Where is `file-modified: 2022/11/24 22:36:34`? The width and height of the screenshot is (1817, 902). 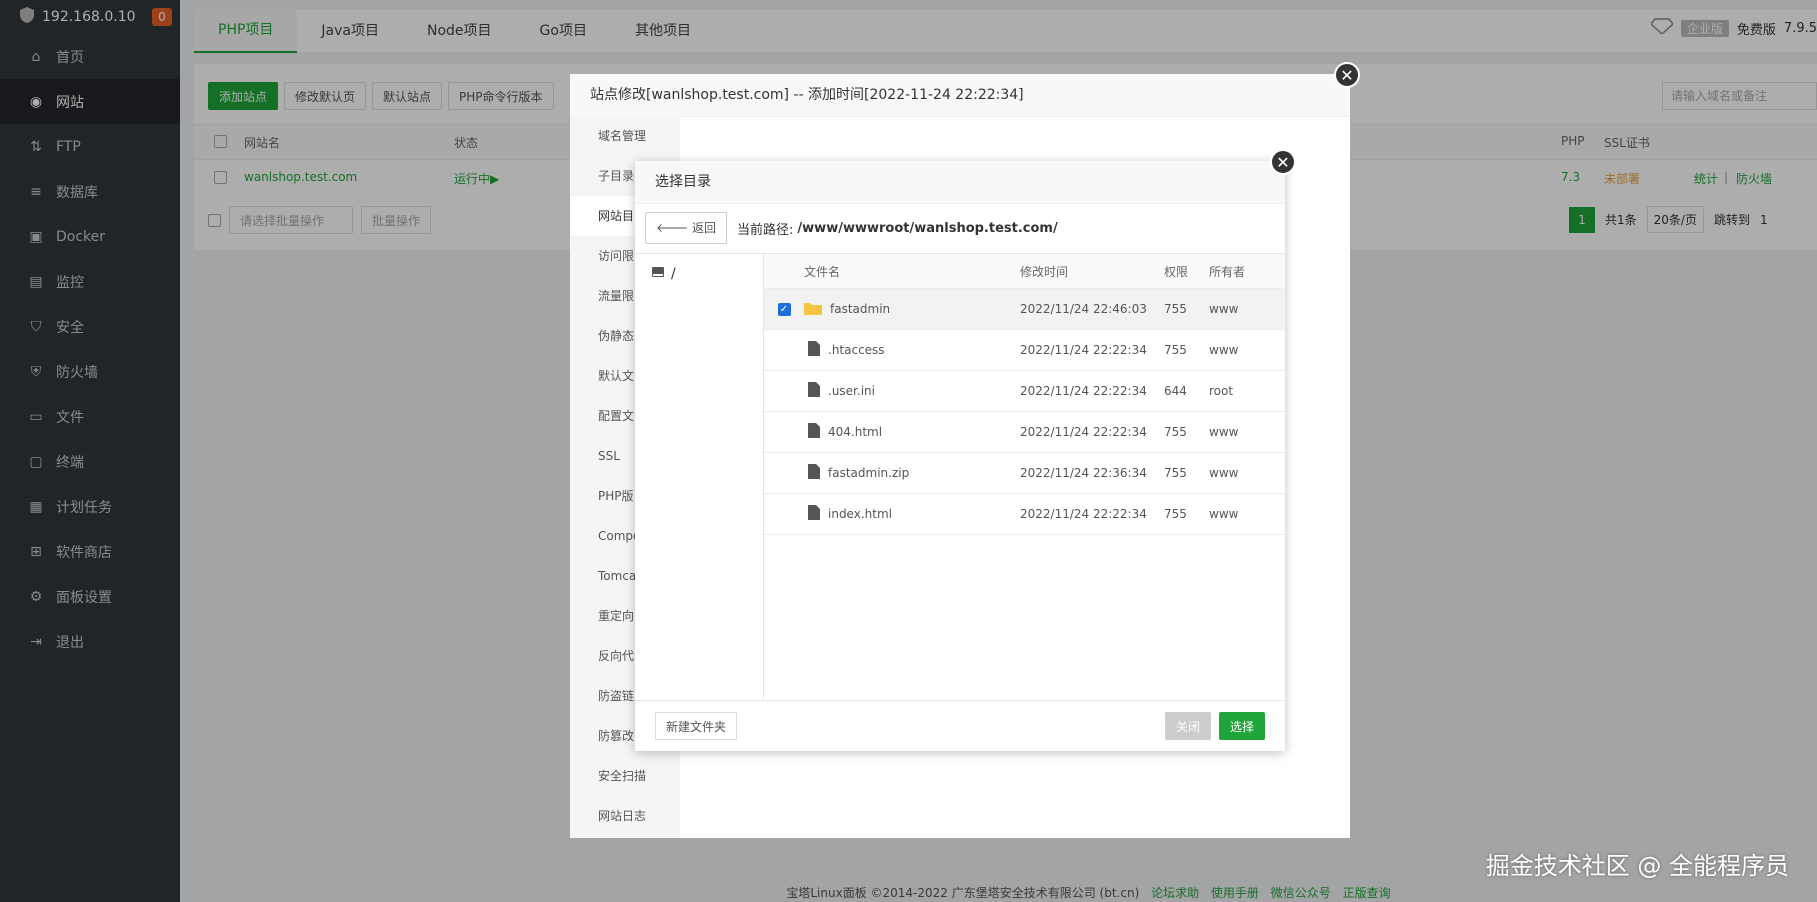
file-modified: 2022/11/24 22:36:34 is located at coordinates (1083, 473).